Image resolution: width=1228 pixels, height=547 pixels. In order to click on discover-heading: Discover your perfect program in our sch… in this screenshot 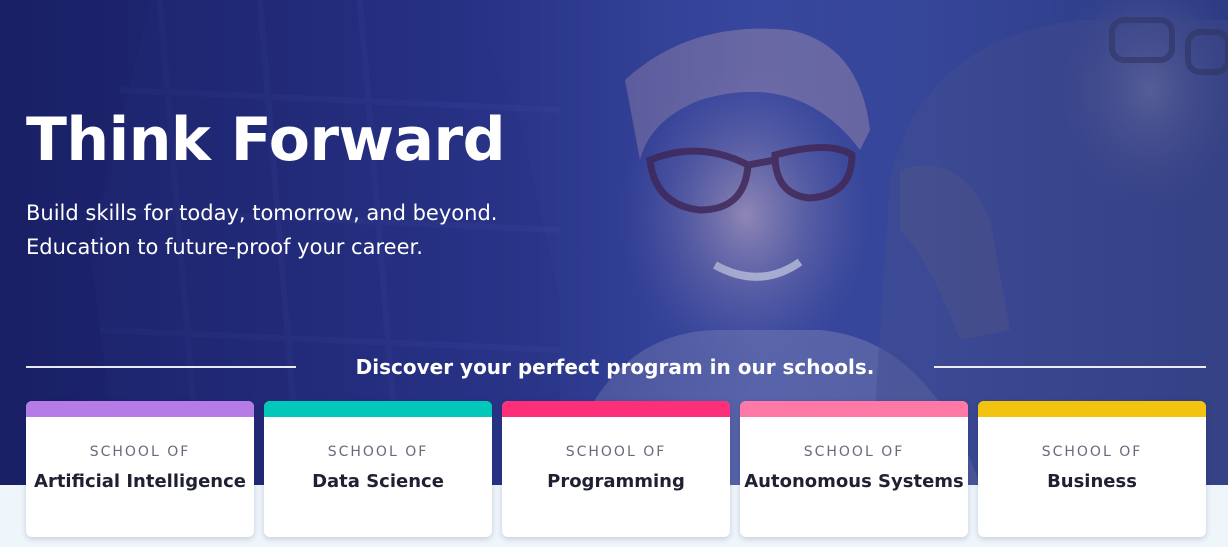, I will do `click(615, 367)`.